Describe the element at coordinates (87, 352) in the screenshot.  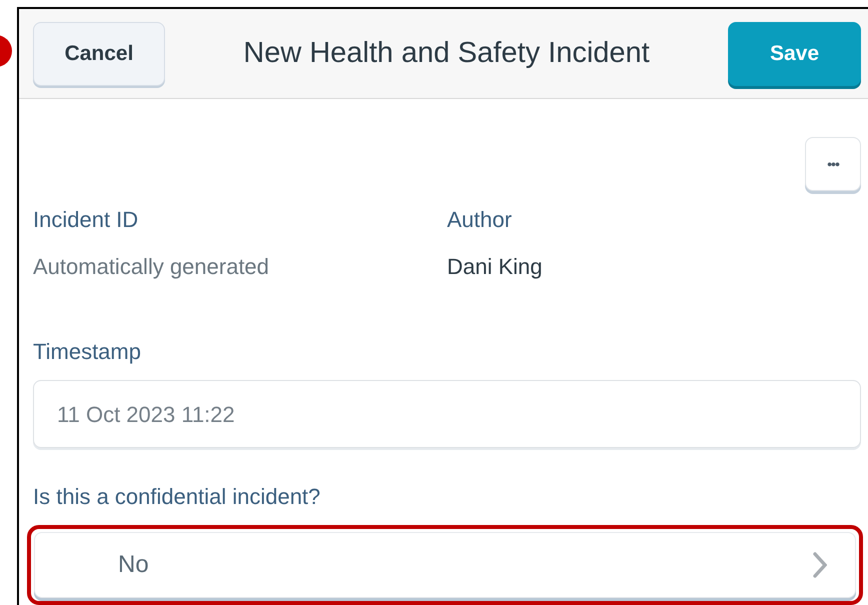
I see `field-label: Timestamp` at that location.